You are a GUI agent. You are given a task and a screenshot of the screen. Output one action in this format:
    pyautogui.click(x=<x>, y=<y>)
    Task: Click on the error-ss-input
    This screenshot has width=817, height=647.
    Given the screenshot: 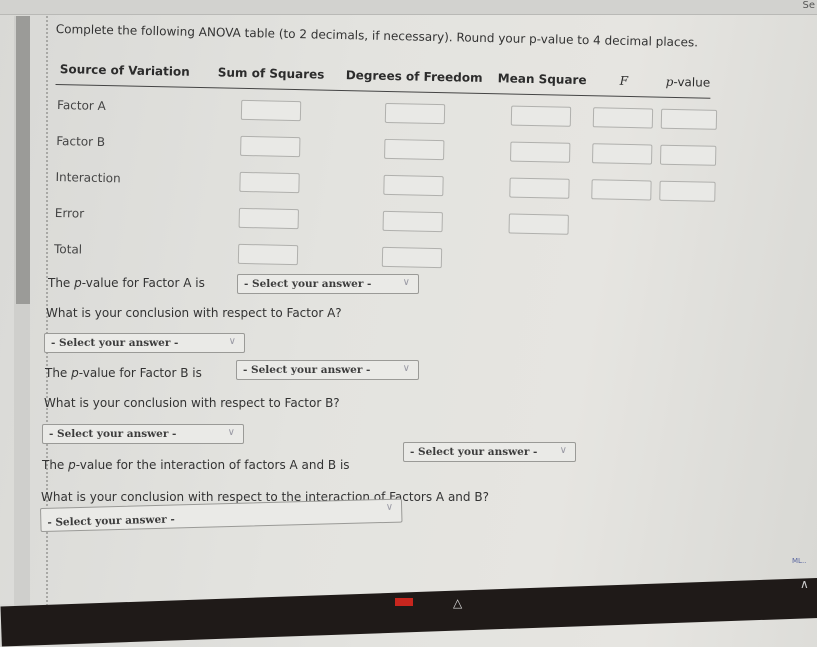 What is the action you would take?
    pyautogui.click(x=268, y=218)
    